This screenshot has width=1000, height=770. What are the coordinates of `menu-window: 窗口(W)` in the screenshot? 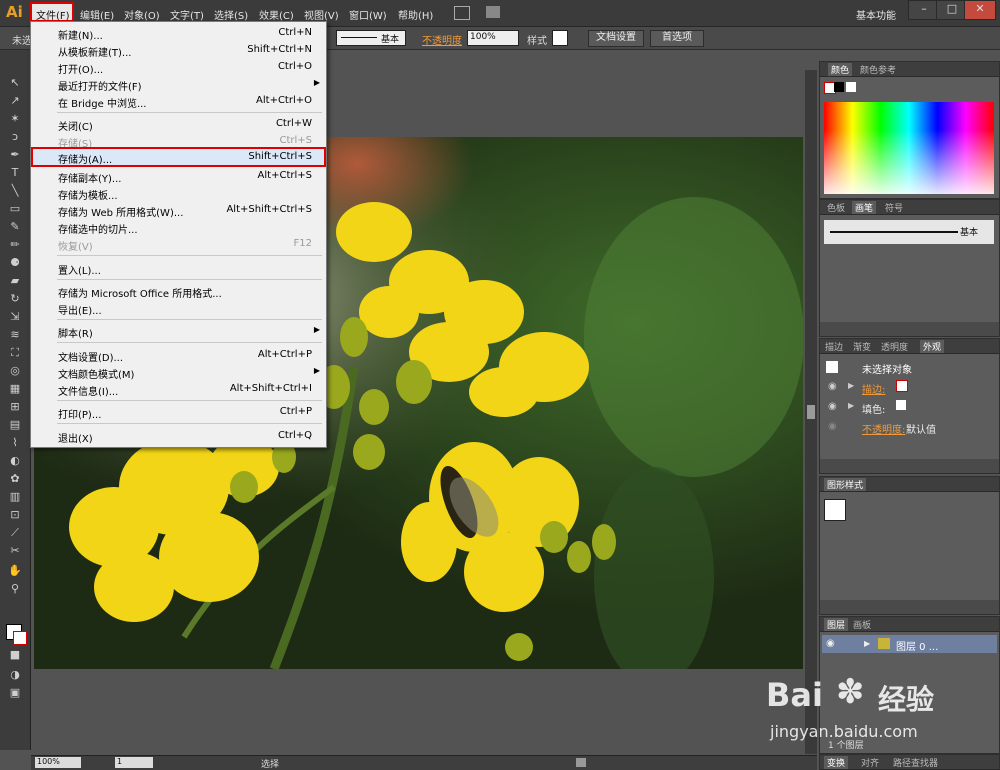 It's located at (368, 14).